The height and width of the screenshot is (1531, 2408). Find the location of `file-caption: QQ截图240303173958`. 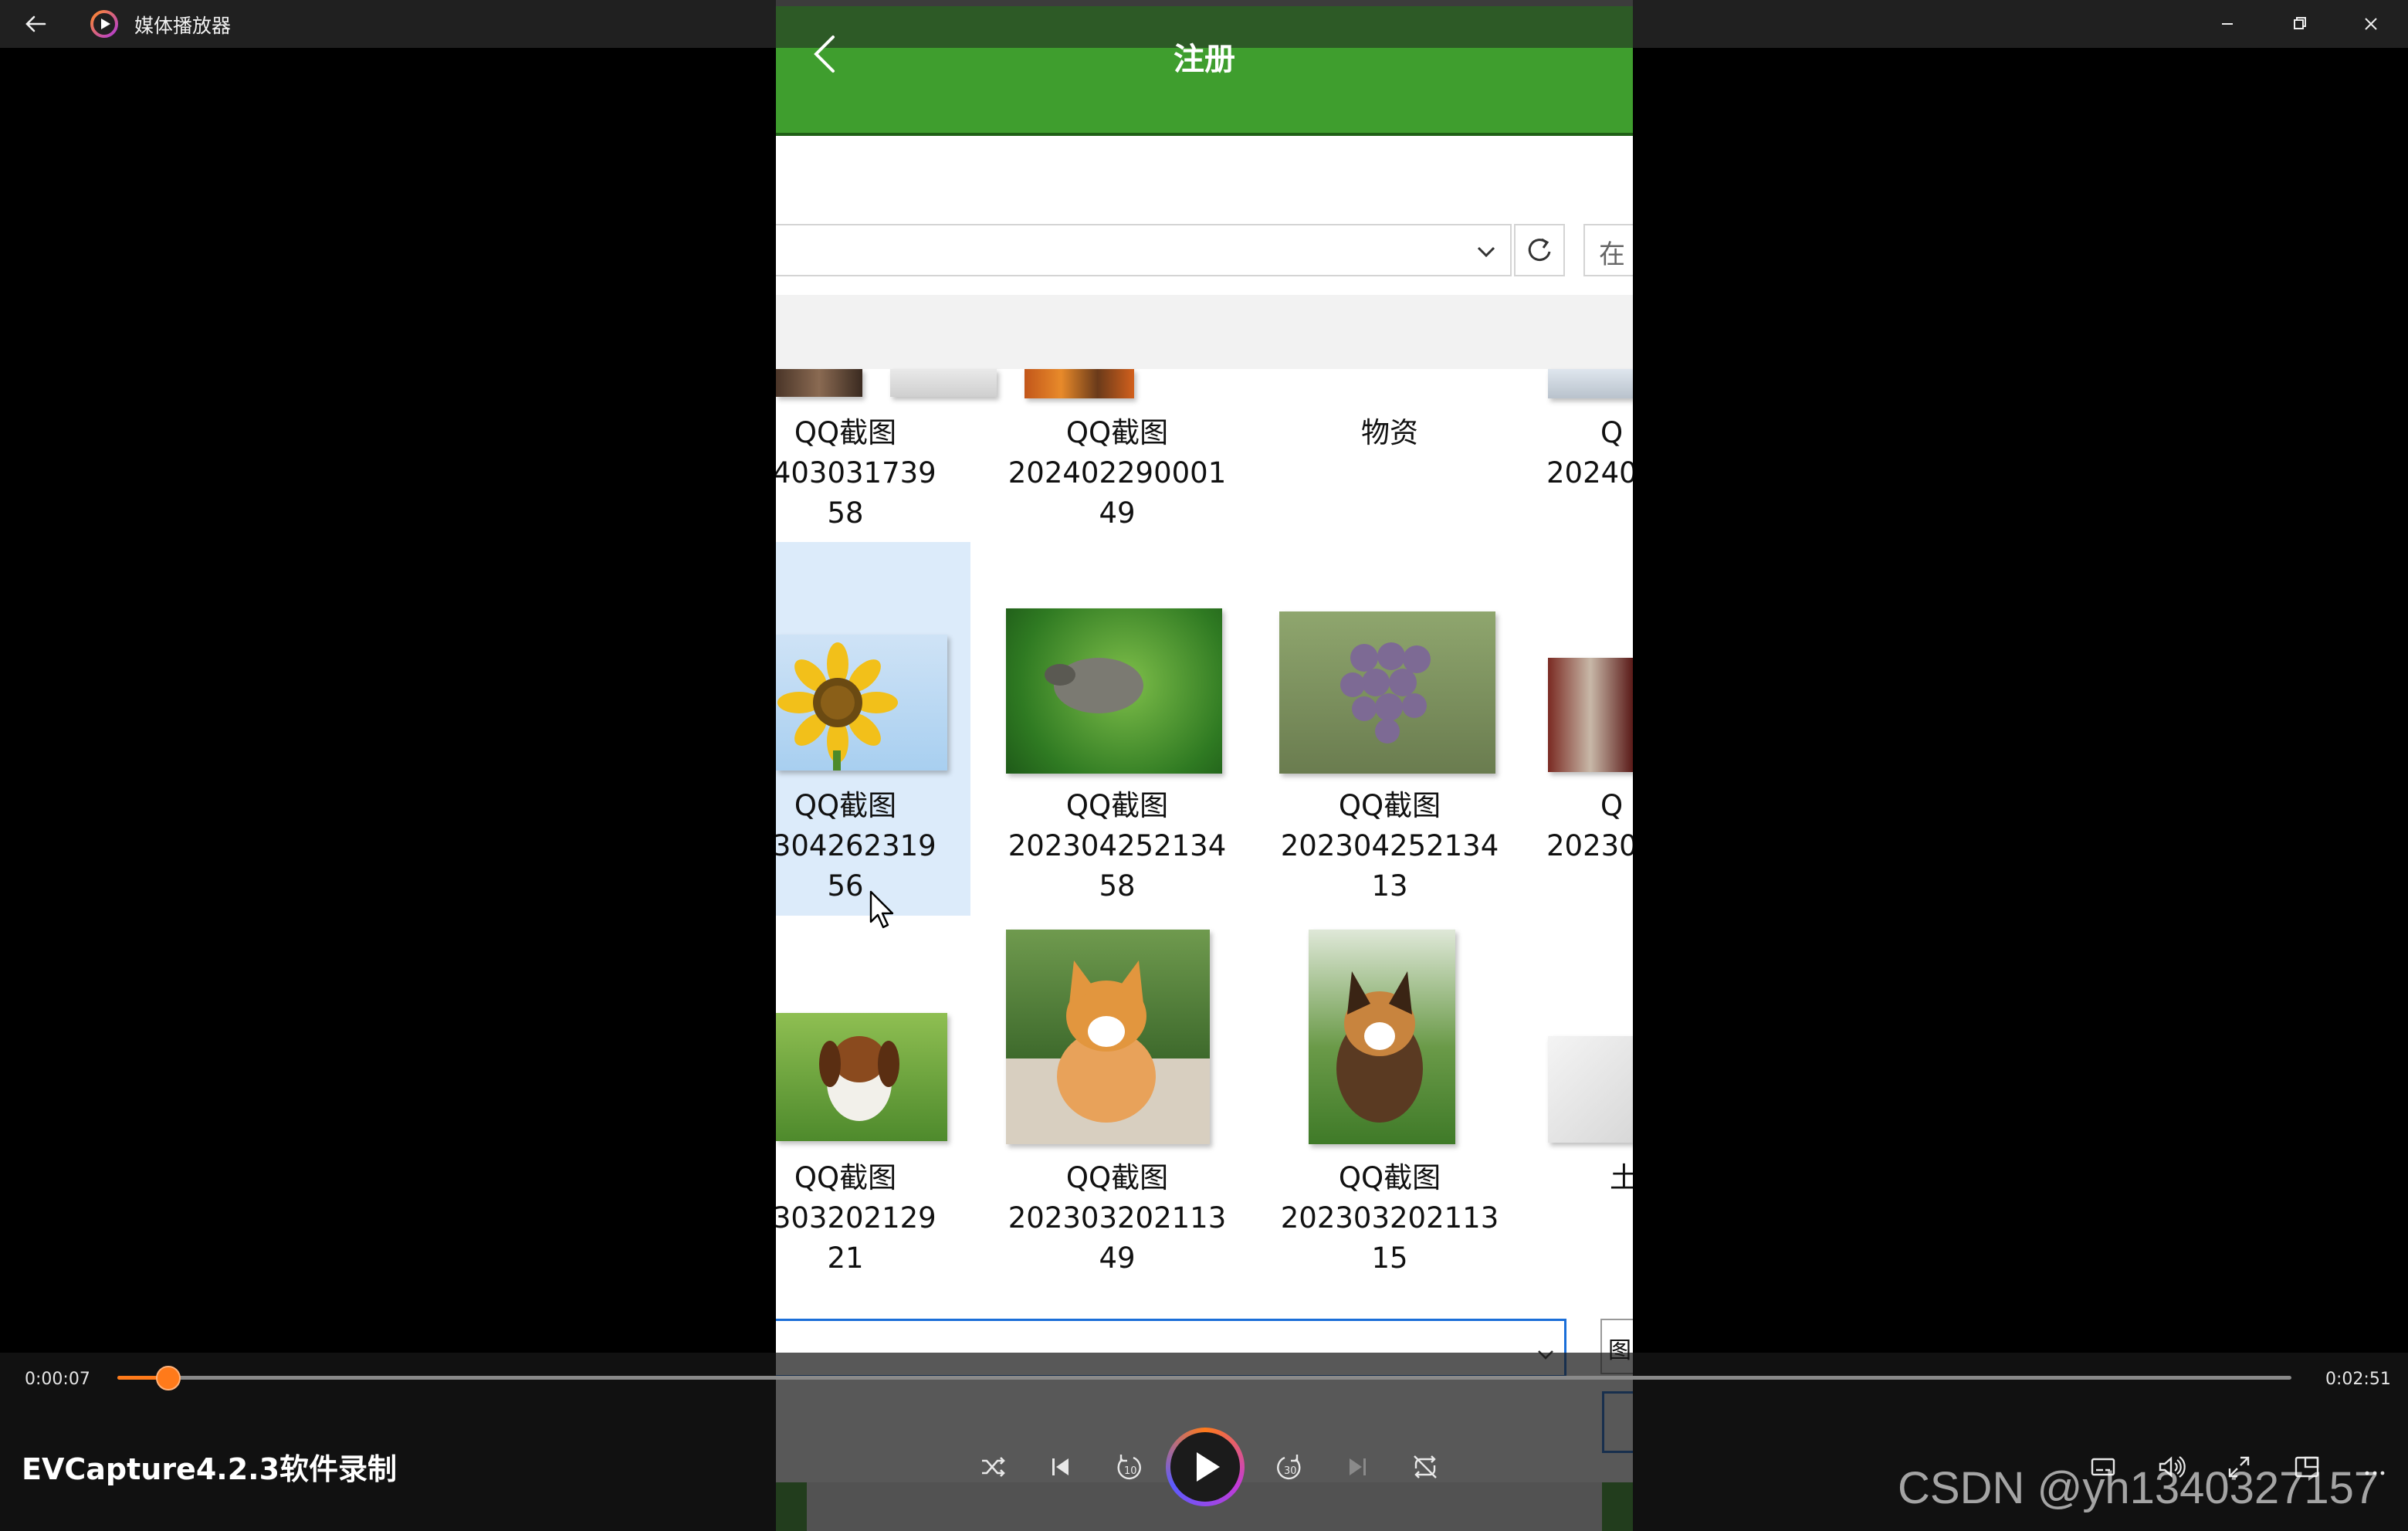

file-caption: QQ截图240303173958 is located at coordinates (856, 473).